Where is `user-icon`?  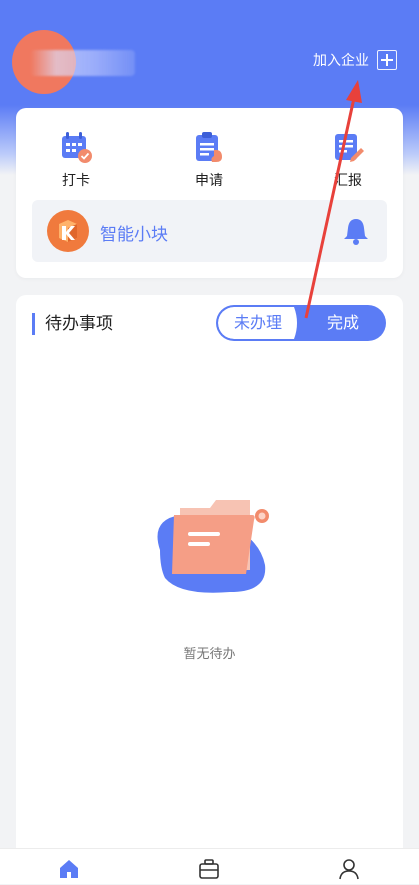 user-icon is located at coordinates (349, 869).